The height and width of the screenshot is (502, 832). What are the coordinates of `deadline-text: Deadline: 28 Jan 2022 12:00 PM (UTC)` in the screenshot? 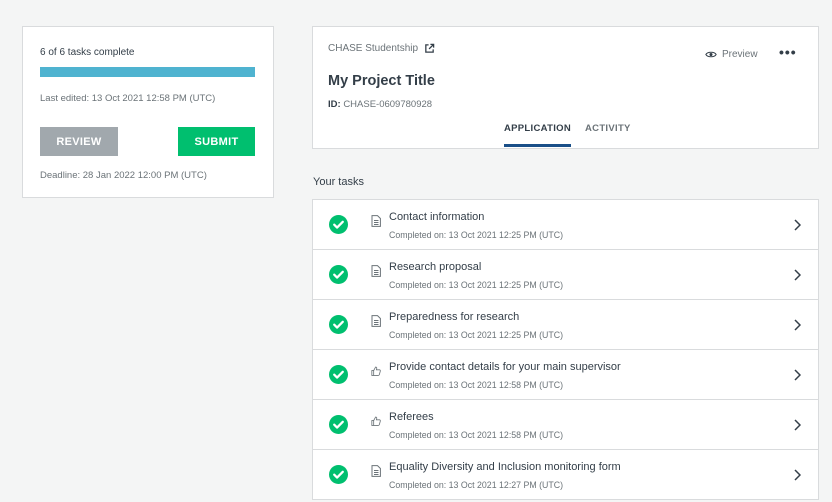 It's located at (123, 175).